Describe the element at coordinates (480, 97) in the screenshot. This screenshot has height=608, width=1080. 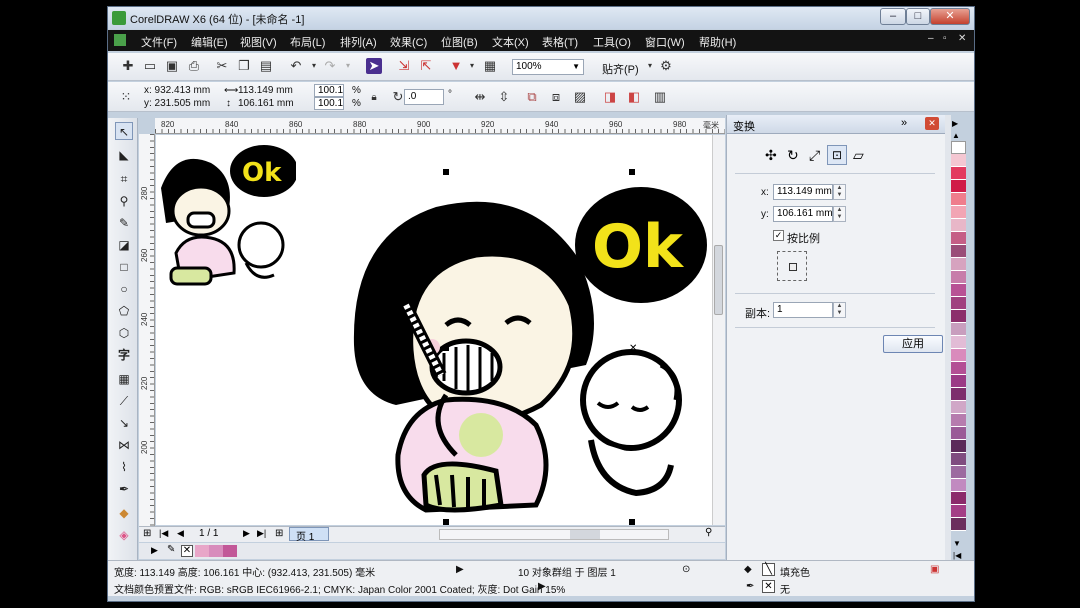
I see `mirror-horizontal-icon: ⇹` at that location.